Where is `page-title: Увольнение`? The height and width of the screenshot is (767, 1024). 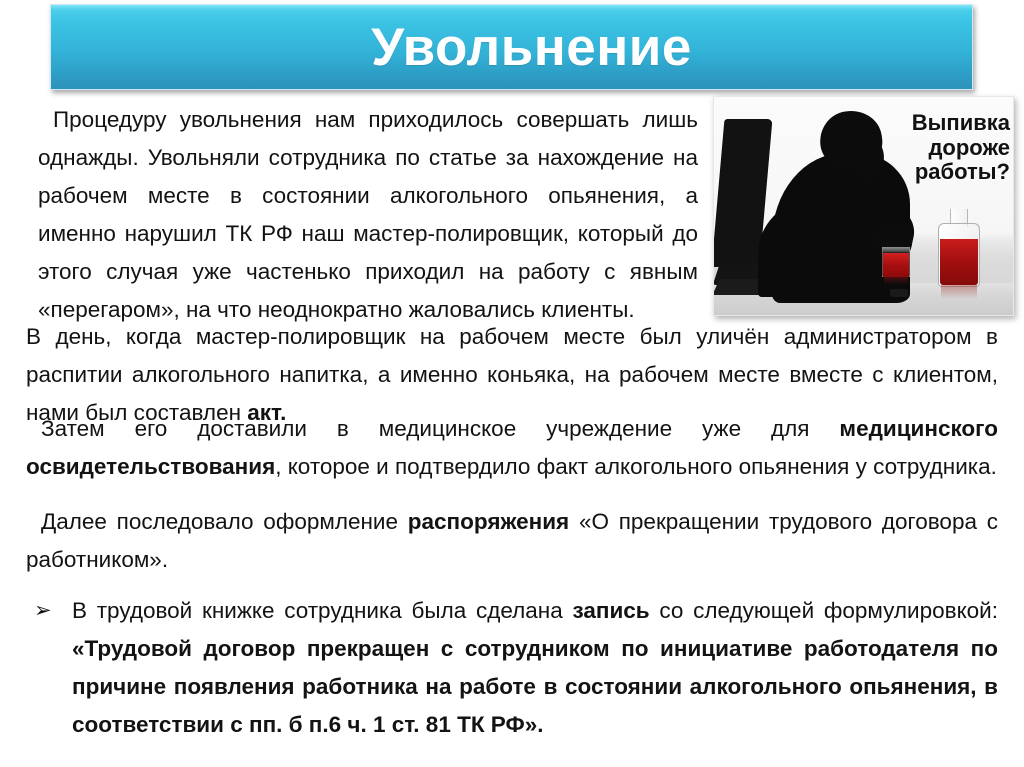 page-title: Увольнение is located at coordinates (531, 47).